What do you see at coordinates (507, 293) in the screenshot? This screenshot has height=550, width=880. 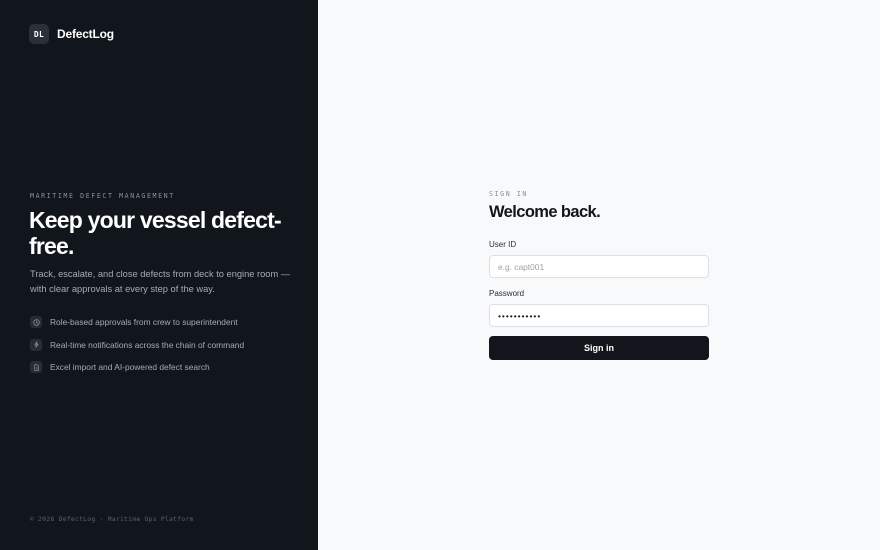 I see `password-label: Password` at bounding box center [507, 293].